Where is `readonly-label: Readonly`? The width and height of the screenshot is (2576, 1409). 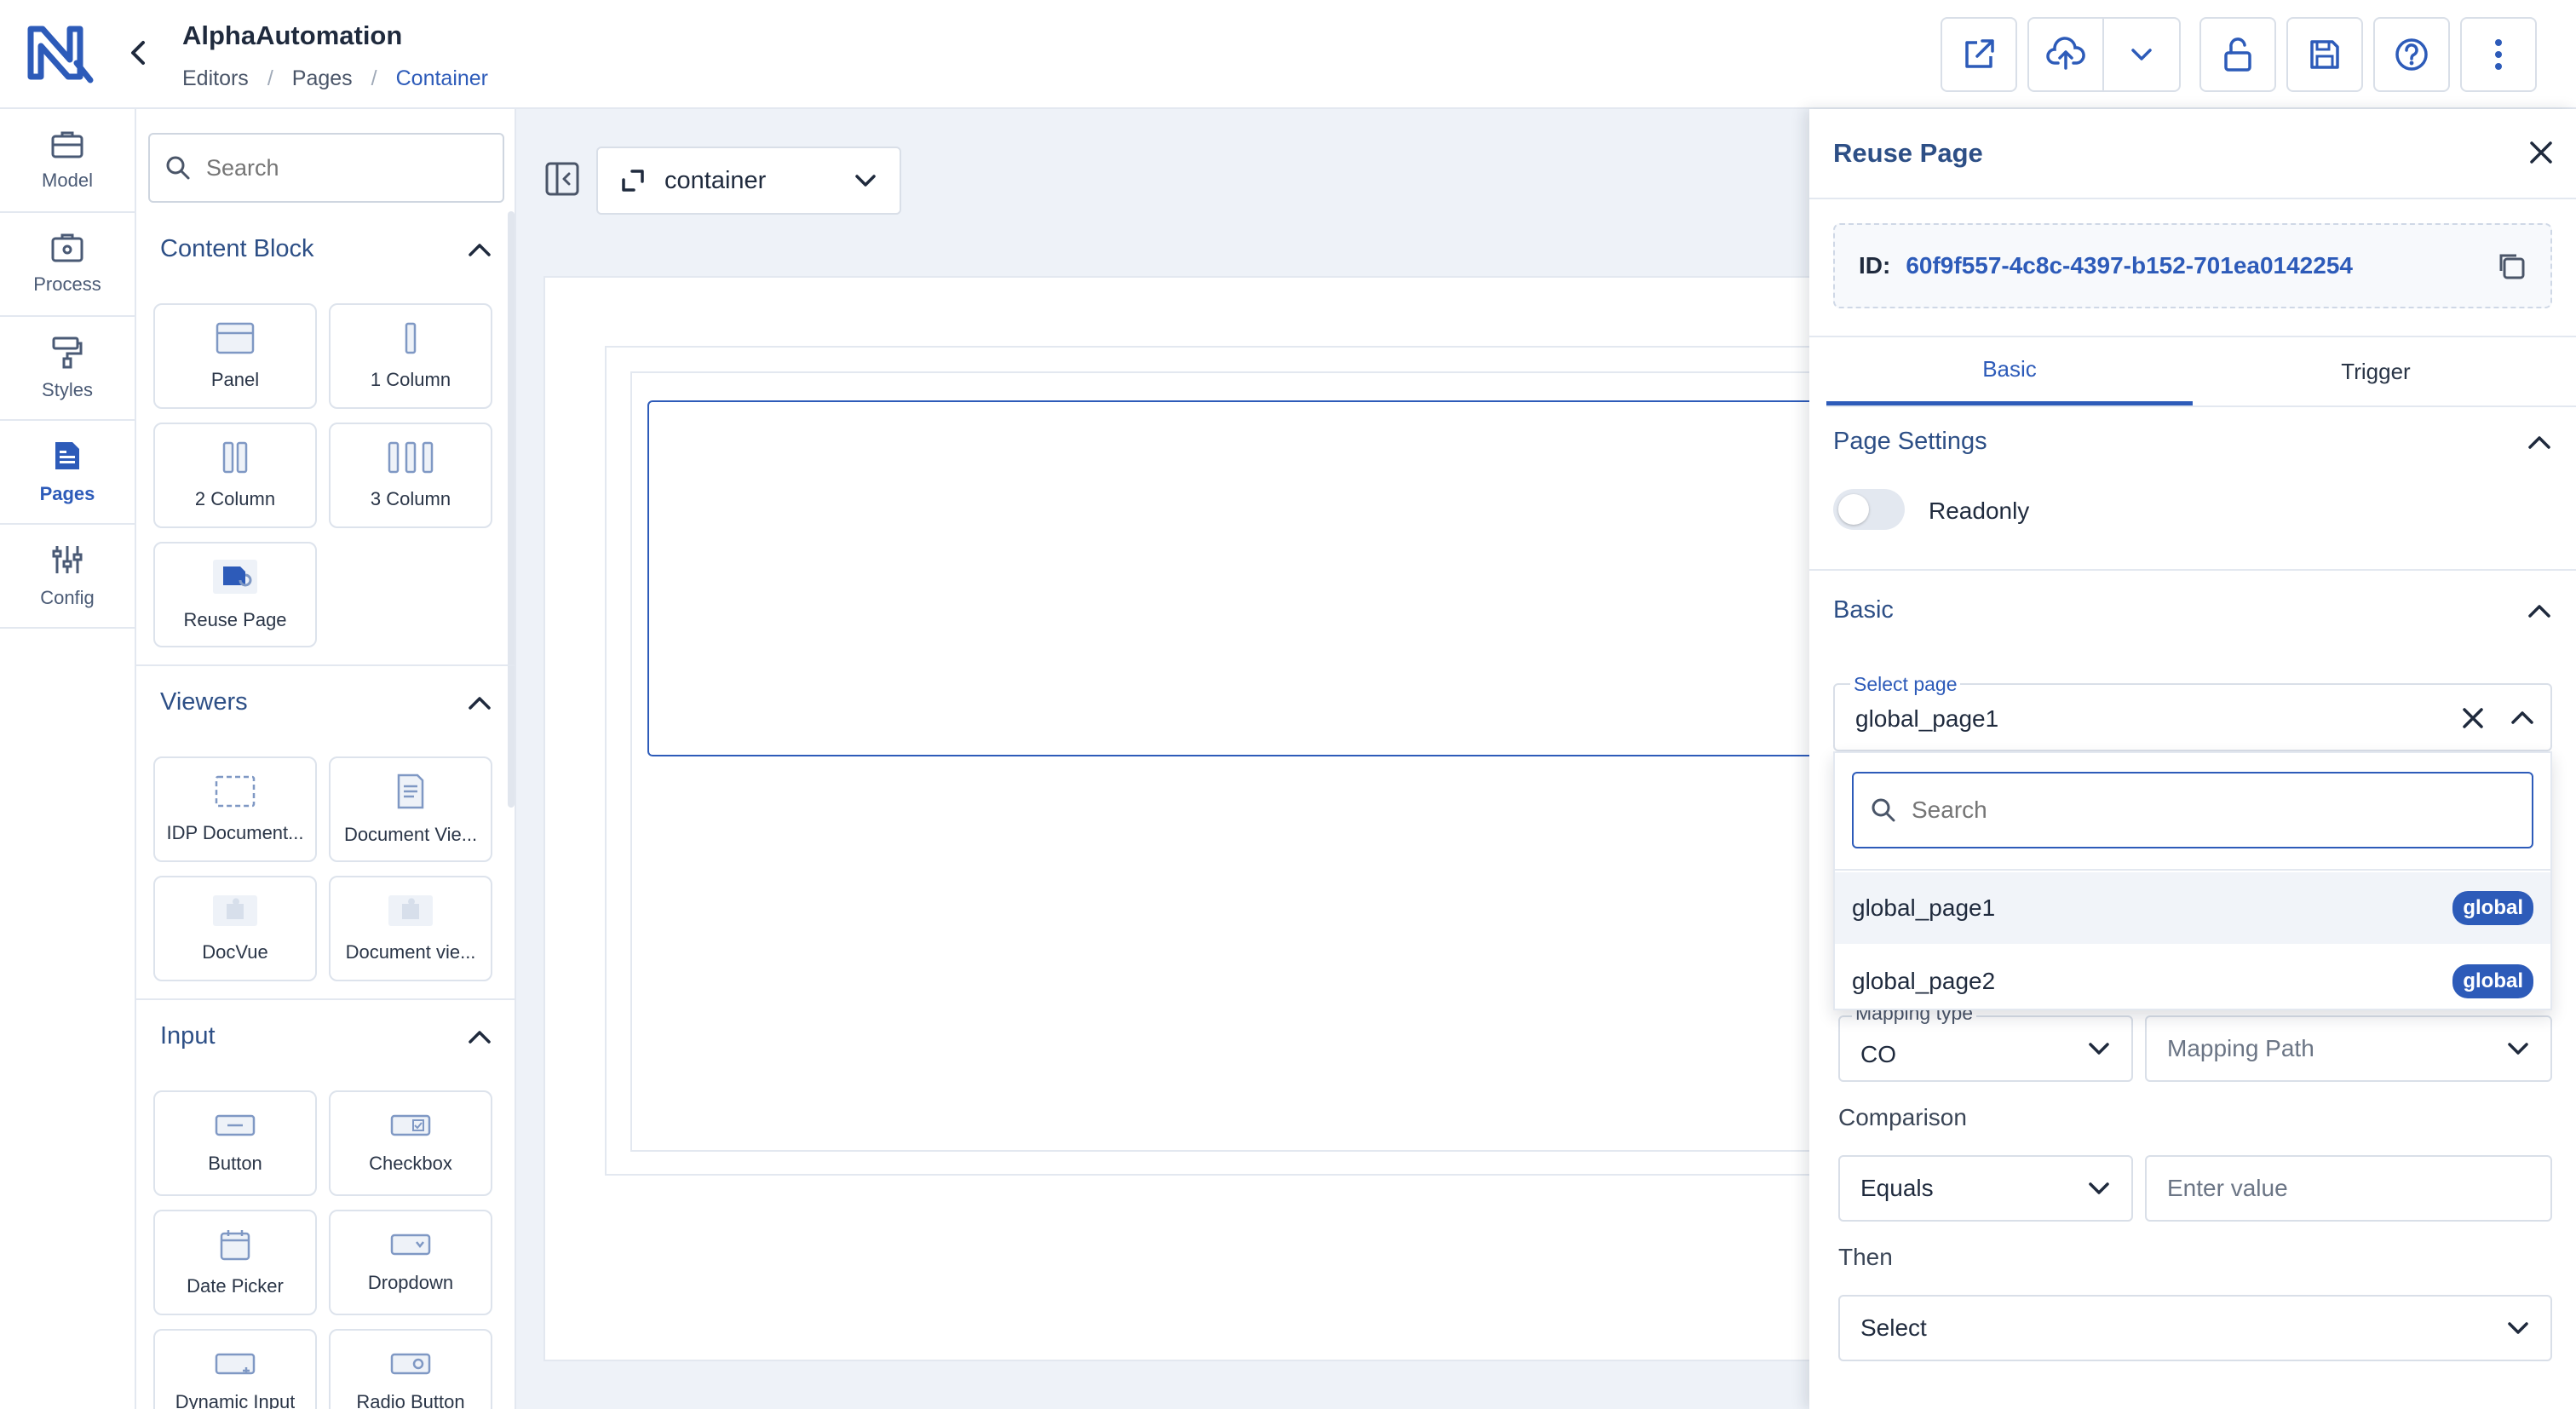 readonly-label: Readonly is located at coordinates (1979, 510).